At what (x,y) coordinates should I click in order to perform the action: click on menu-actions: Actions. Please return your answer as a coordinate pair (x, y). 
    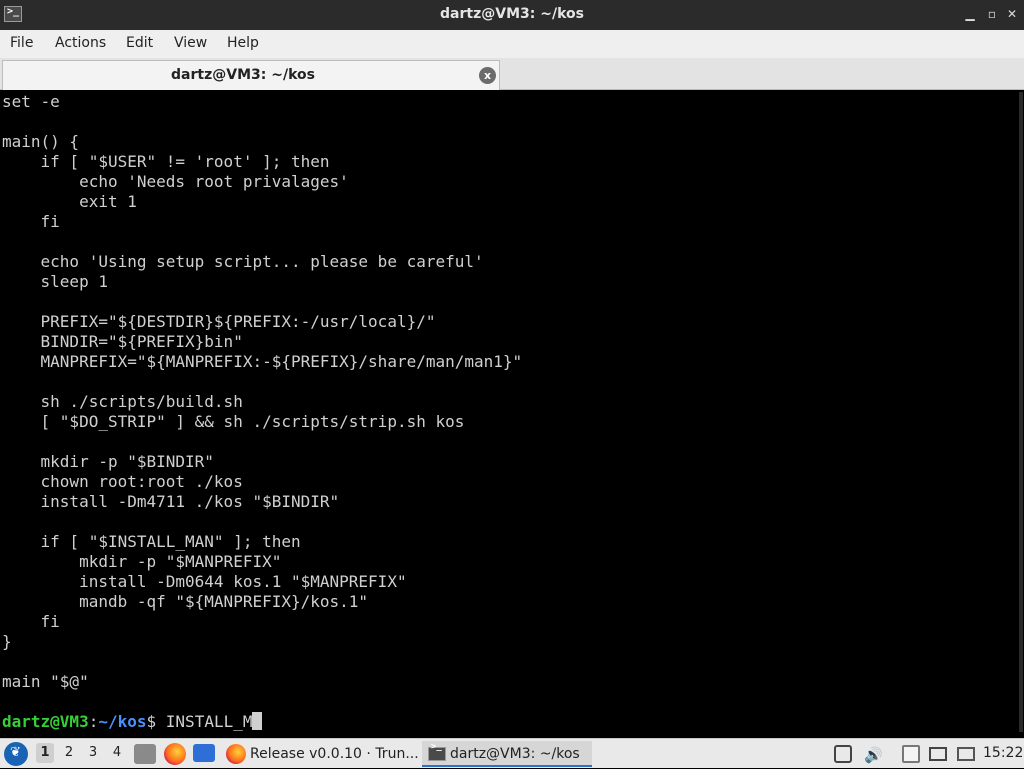
    Looking at the image, I should click on (80, 43).